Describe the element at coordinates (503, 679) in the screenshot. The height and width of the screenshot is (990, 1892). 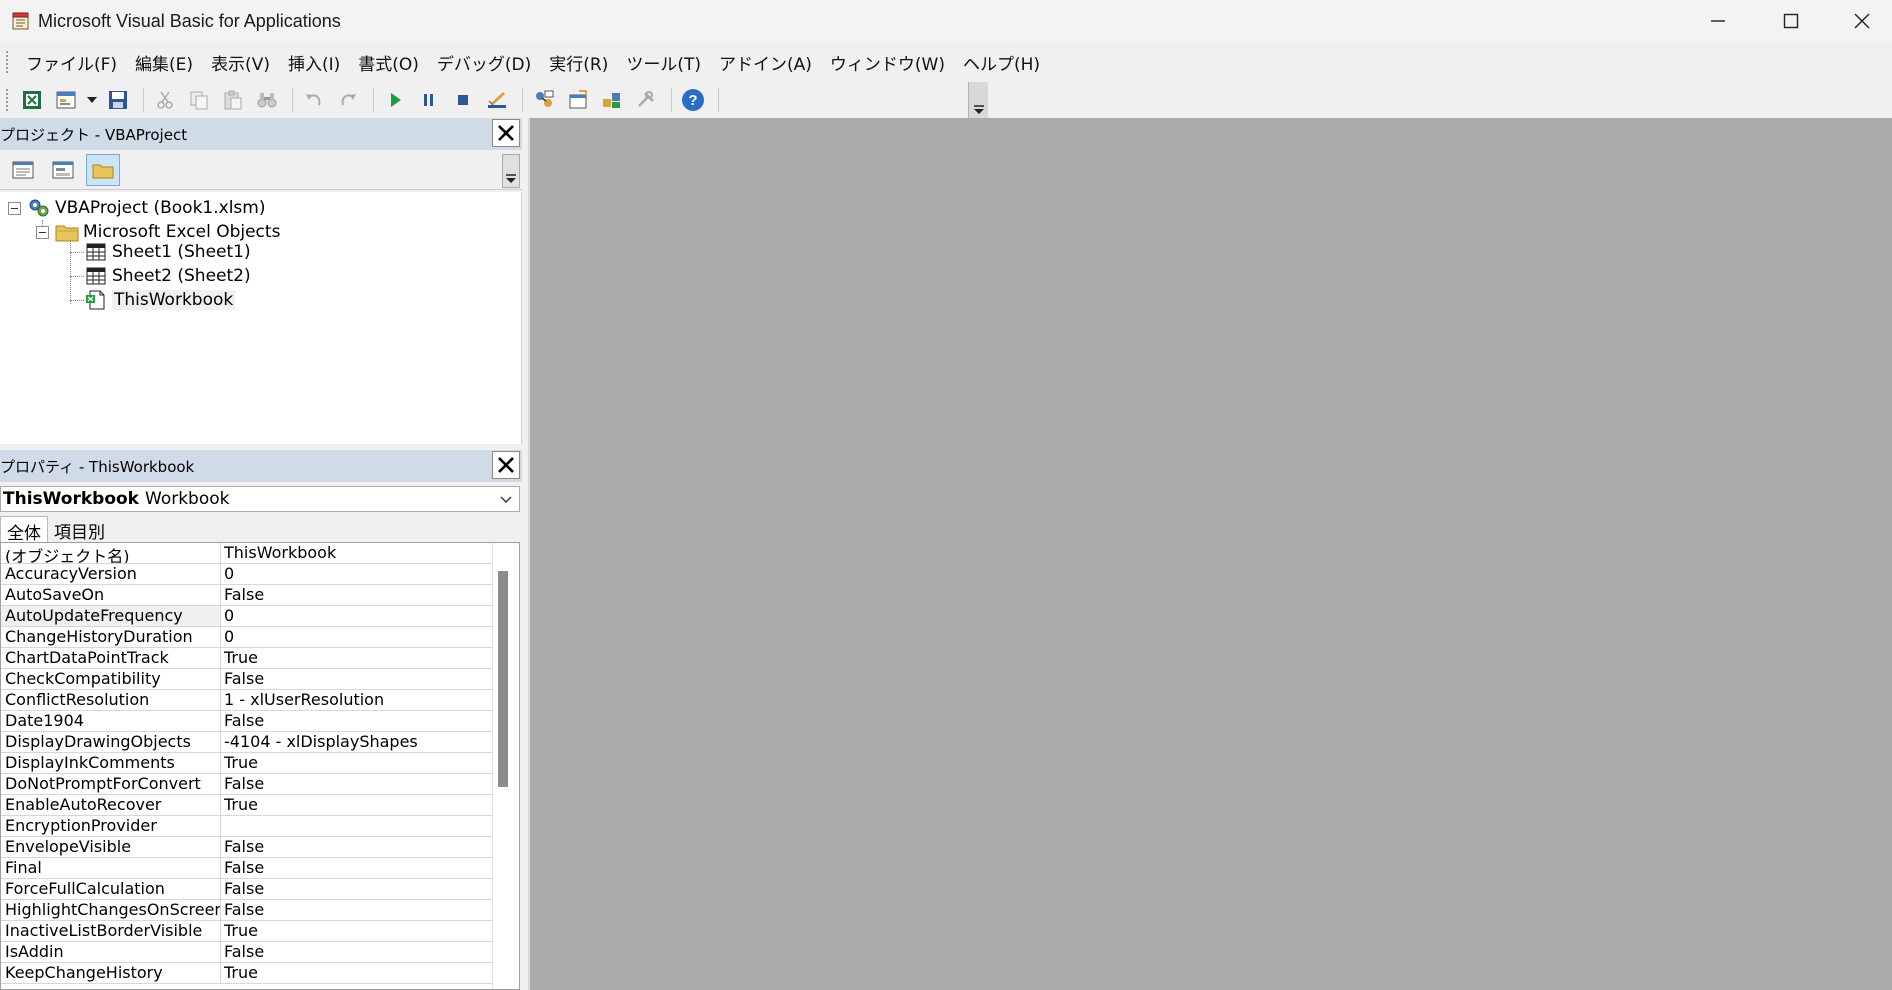
I see `scrollbar-thumb` at that location.